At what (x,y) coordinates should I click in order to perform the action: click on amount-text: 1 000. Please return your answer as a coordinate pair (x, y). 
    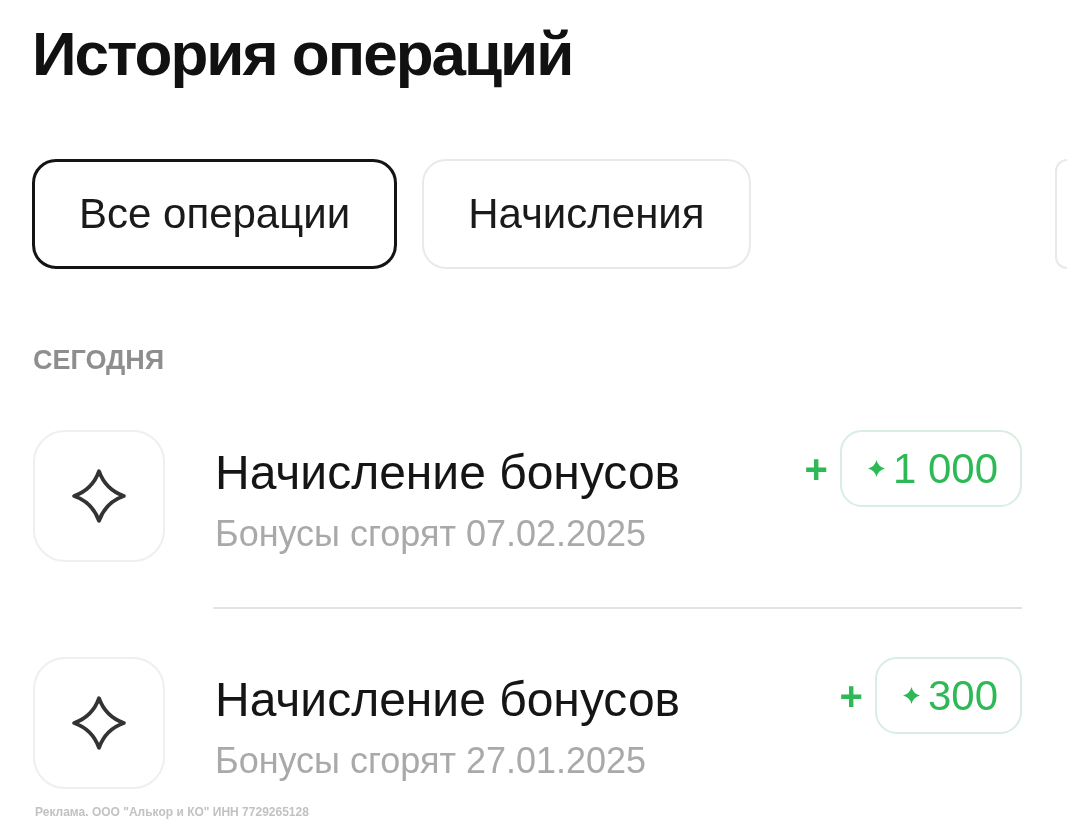
    Looking at the image, I should click on (945, 468).